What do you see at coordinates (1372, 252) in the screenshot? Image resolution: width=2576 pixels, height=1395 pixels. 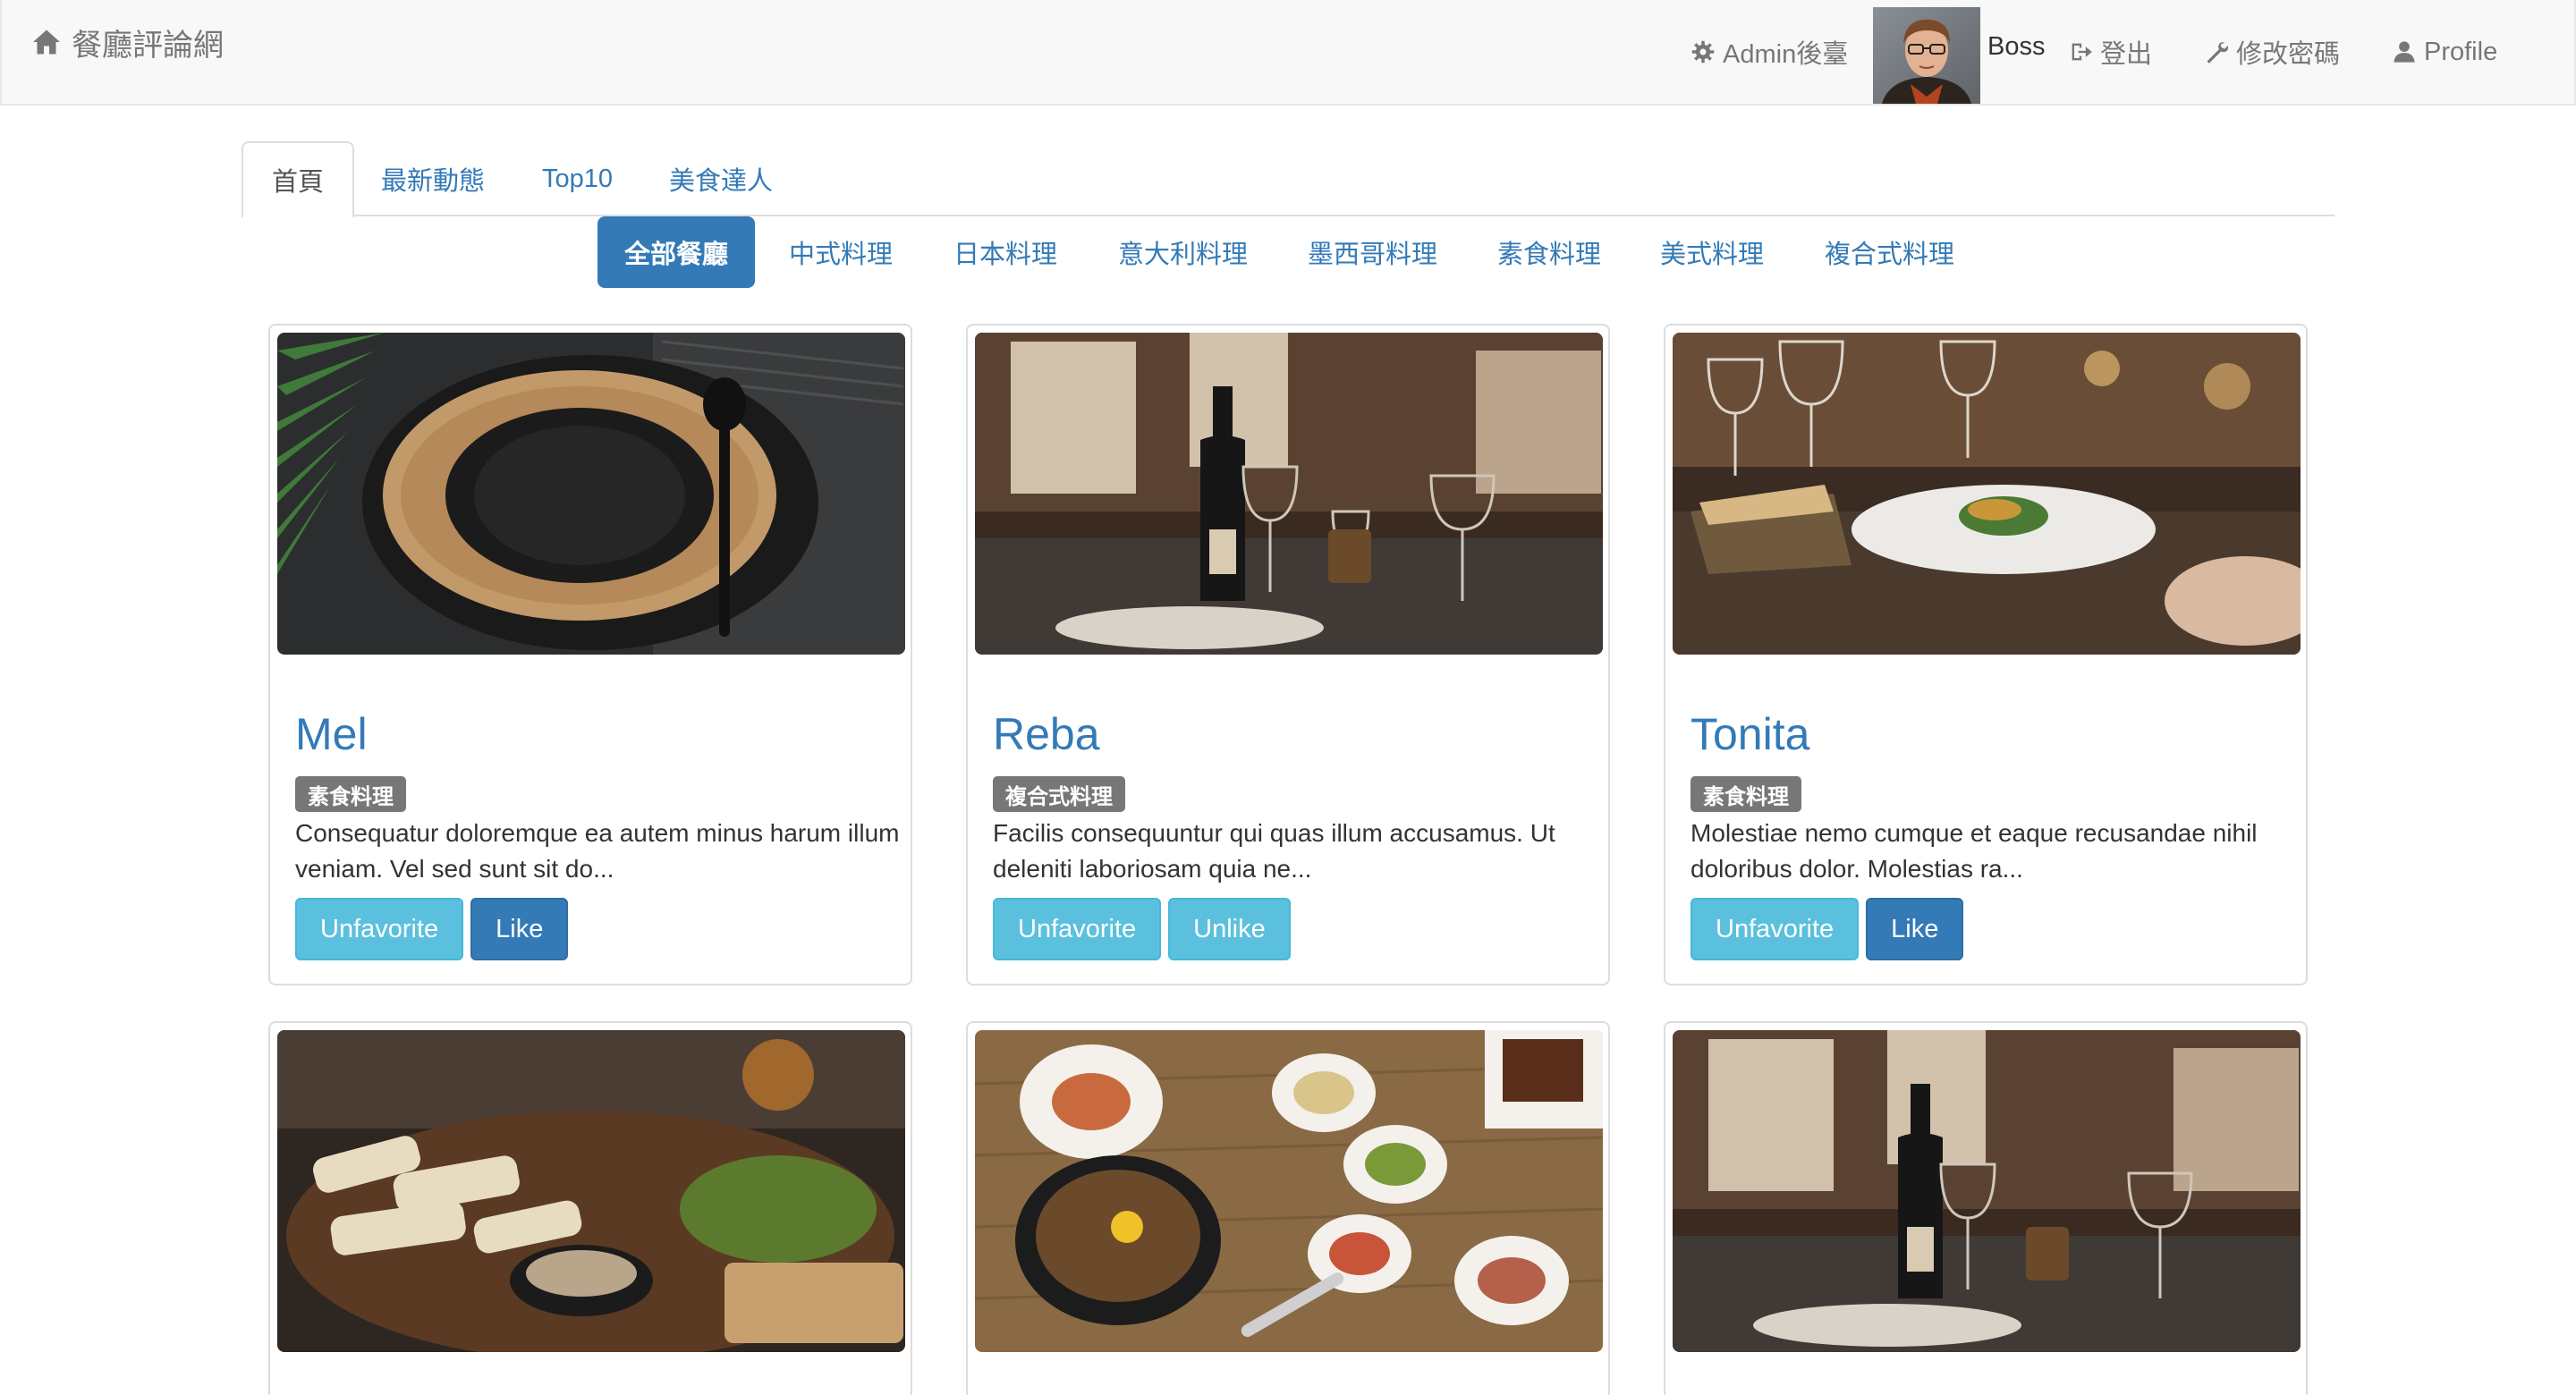 I see `category-mexican: 墨西哥料理` at bounding box center [1372, 252].